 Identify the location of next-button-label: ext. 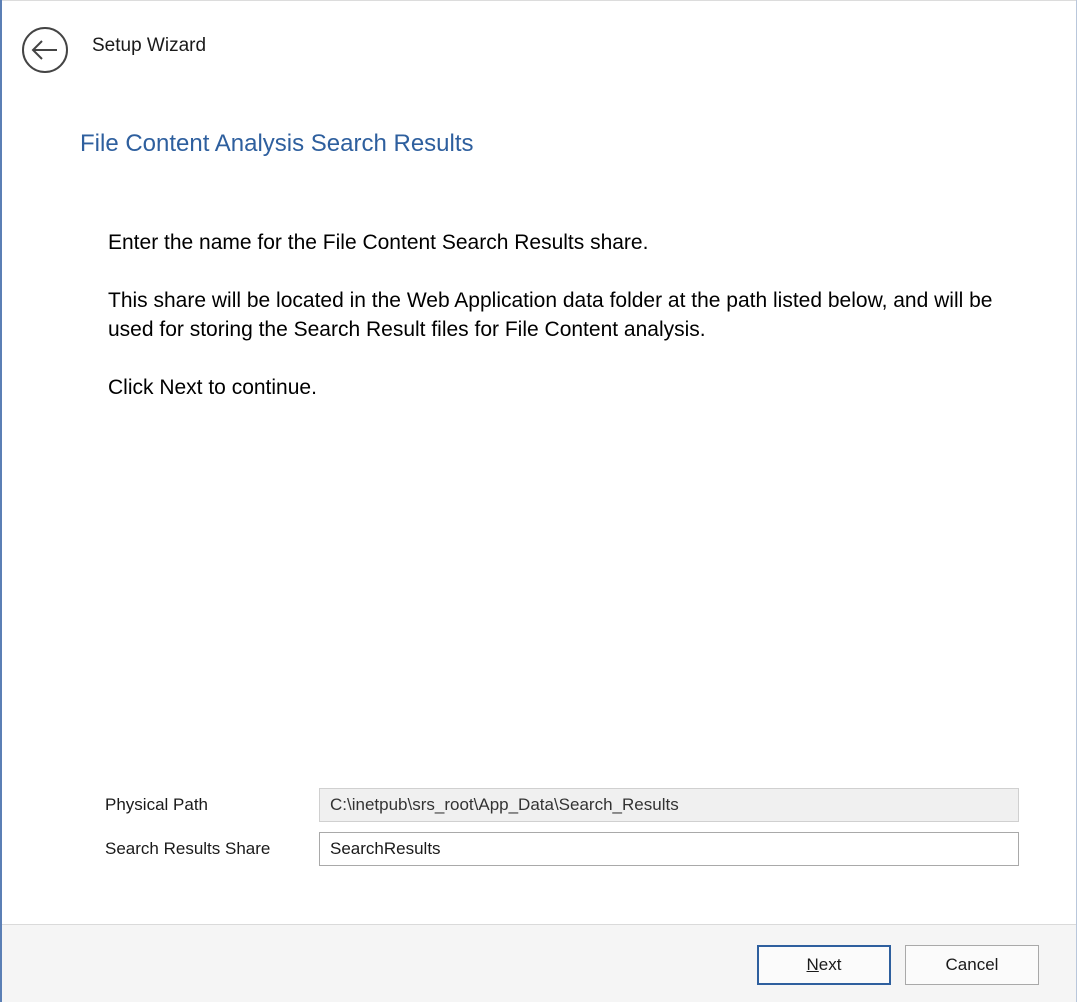
(830, 964).